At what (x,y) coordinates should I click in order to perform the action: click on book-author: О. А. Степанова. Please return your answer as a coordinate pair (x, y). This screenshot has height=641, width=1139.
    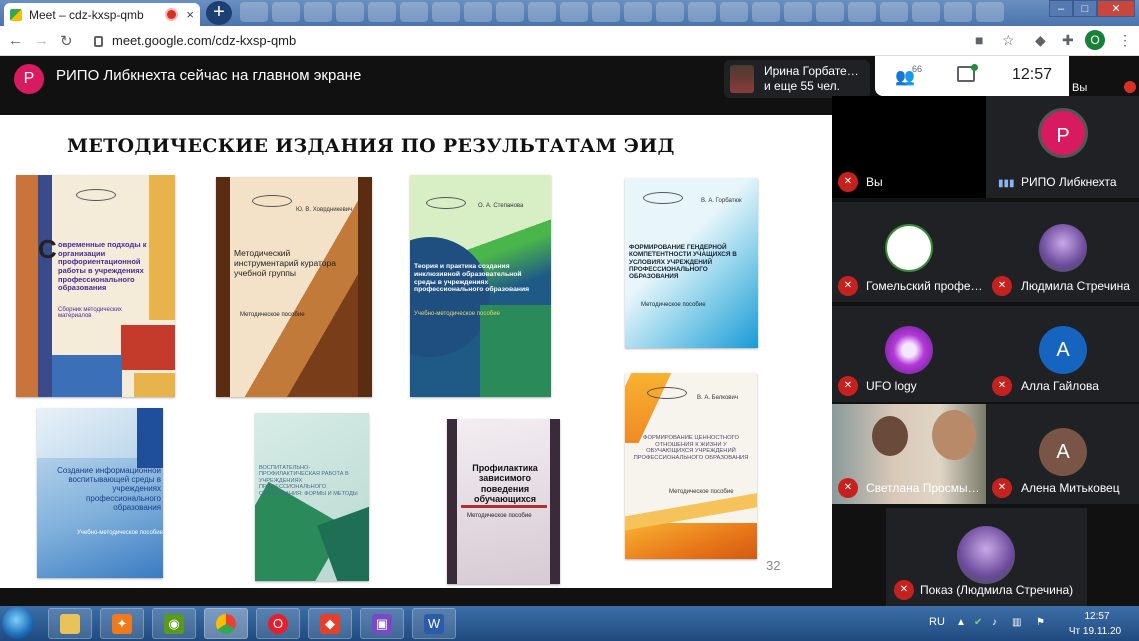
    Looking at the image, I should click on (501, 206).